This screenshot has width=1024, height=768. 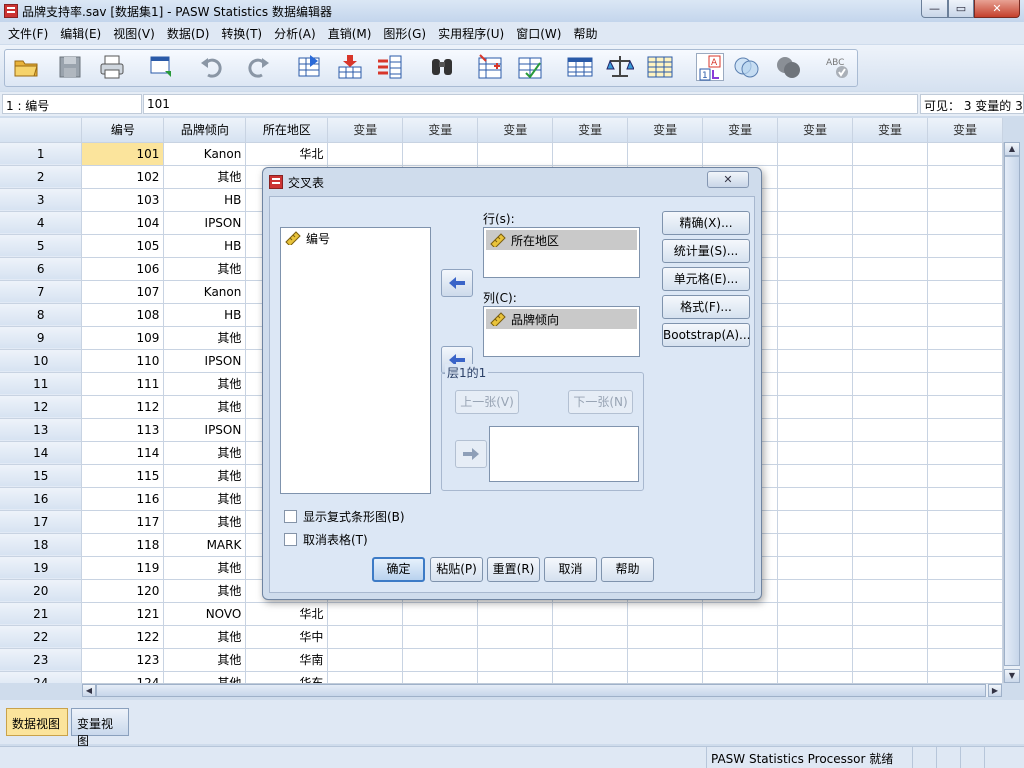 What do you see at coordinates (123, 476) in the screenshot?
I see `data-cell: 115` at bounding box center [123, 476].